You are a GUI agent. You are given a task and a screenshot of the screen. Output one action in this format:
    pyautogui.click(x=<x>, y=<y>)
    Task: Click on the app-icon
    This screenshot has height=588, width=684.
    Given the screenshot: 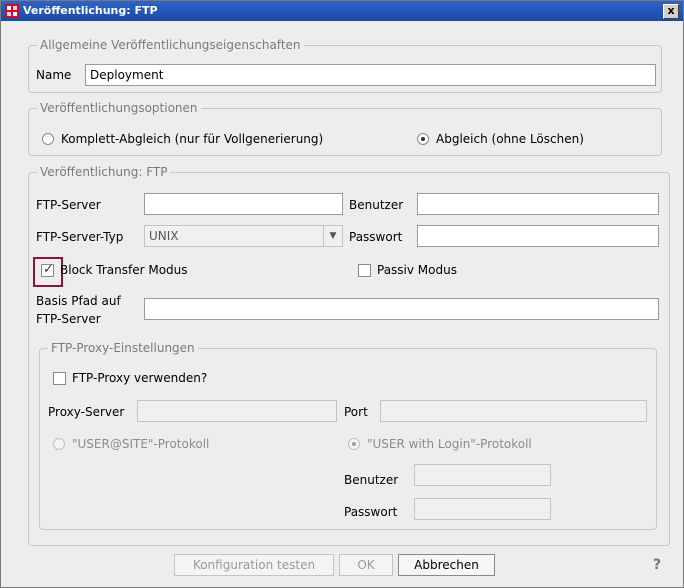 What is the action you would take?
    pyautogui.click(x=12, y=11)
    